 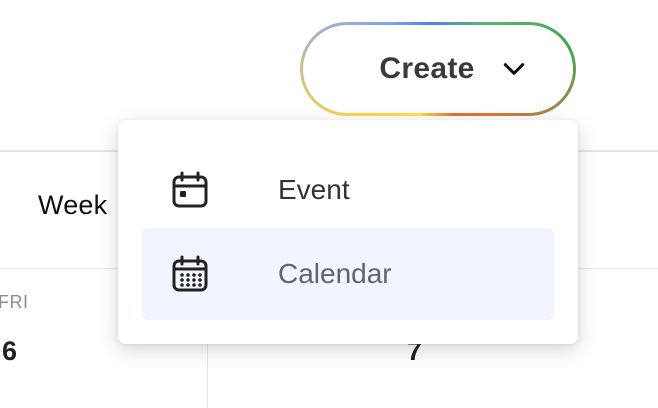 I want to click on menu-item-event: Event, so click(x=348, y=190).